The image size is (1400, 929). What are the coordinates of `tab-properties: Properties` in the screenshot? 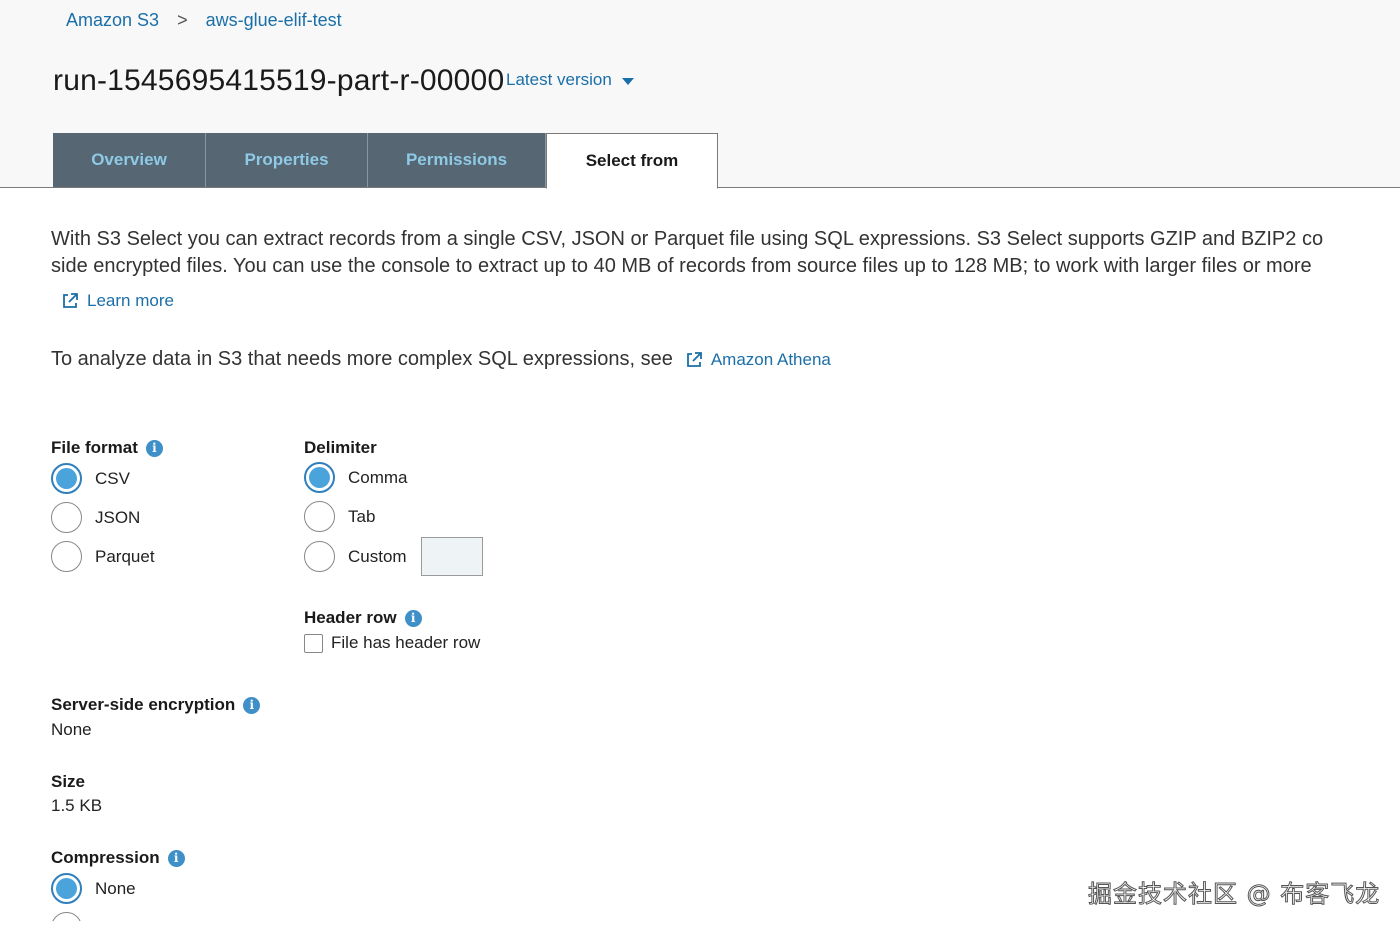 It's located at (287, 160).